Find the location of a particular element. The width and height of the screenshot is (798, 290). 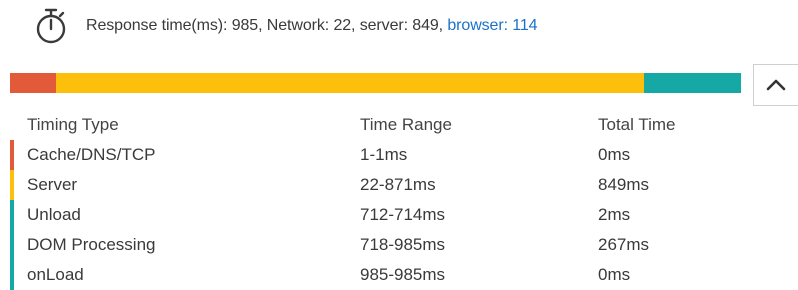

table-header: Timing Type Time Range Total Time is located at coordinates (375, 125).